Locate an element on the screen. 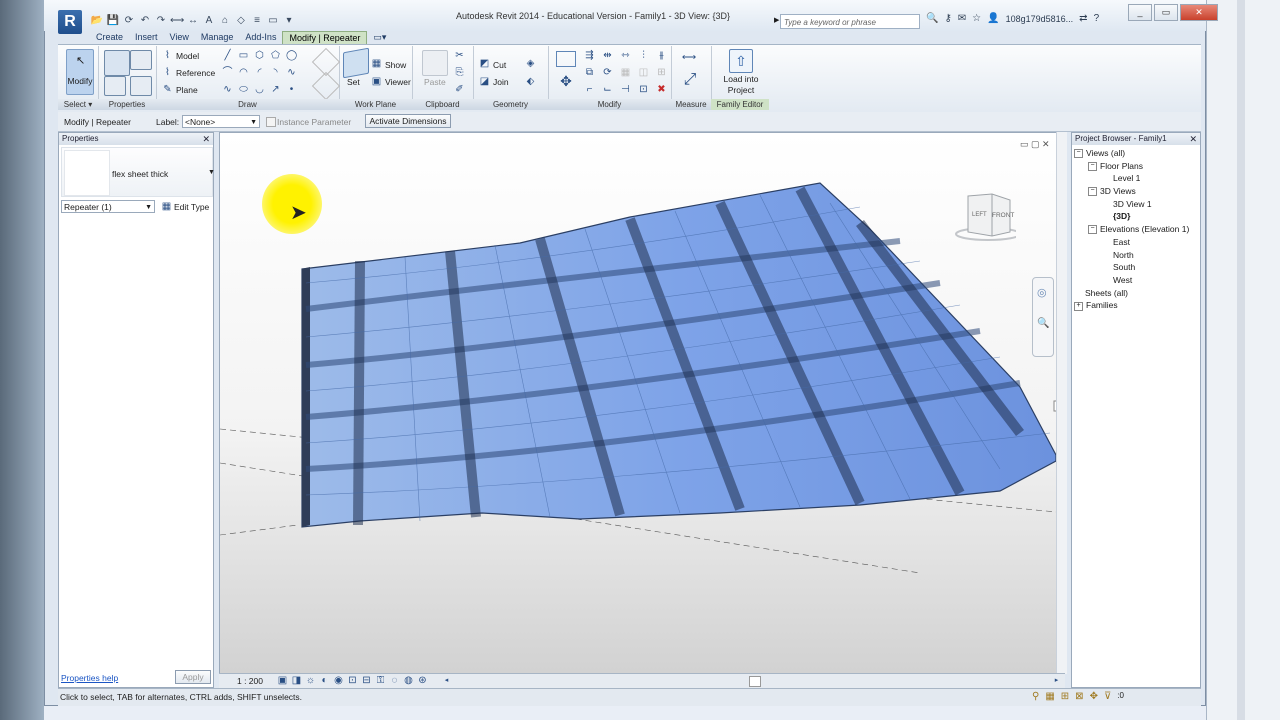  join-geometry-icon: ◪ is located at coordinates (484, 81).